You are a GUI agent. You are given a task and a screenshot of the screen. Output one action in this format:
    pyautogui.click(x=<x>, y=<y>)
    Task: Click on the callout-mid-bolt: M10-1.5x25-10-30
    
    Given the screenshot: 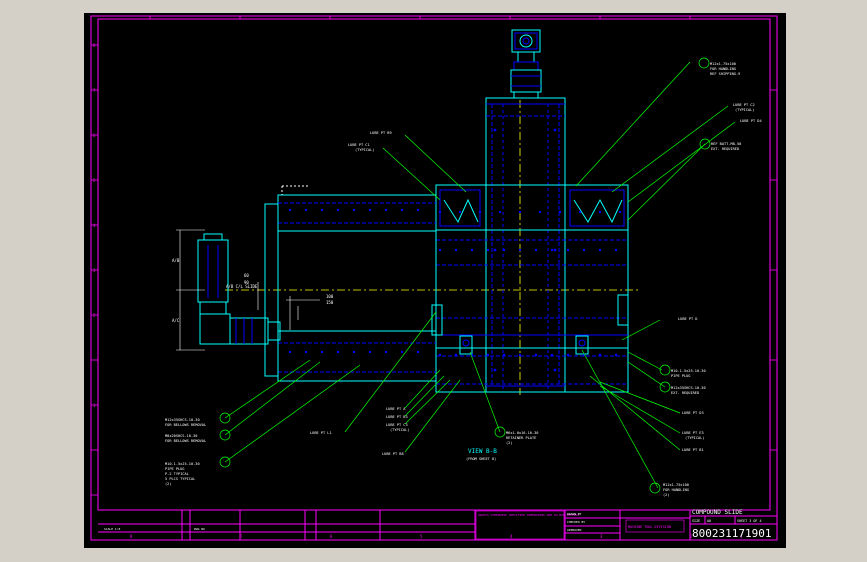 What is the action you would take?
    pyautogui.click(x=688, y=371)
    